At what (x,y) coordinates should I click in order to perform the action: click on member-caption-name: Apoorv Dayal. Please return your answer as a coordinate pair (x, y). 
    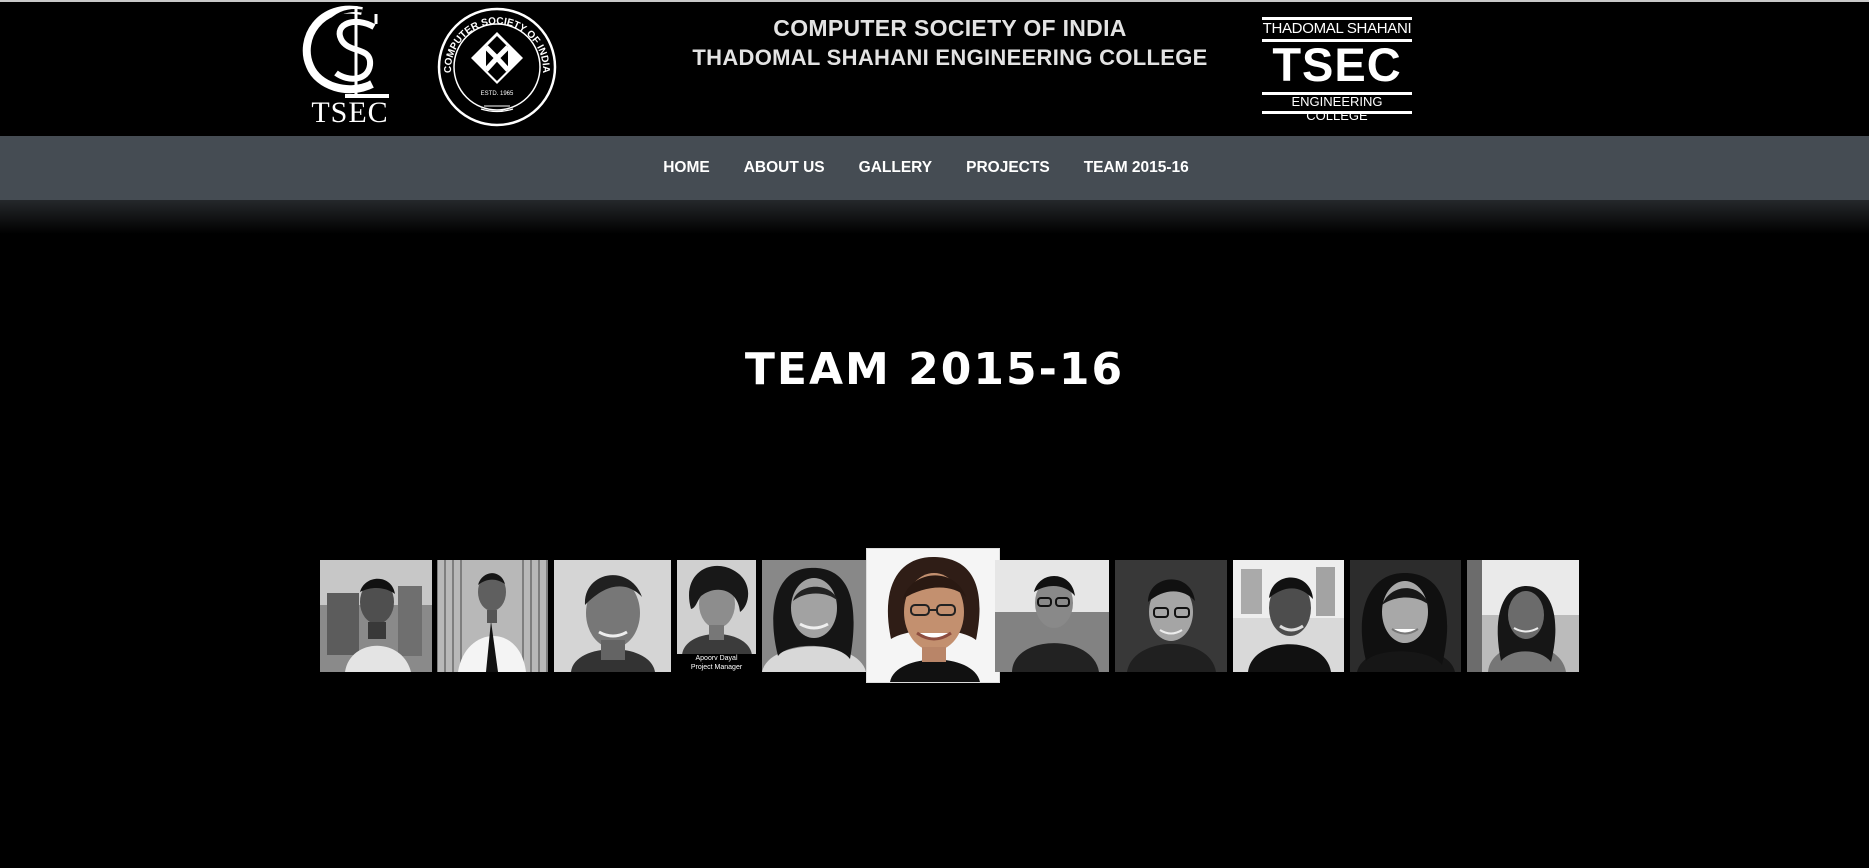
    Looking at the image, I should click on (716, 658).